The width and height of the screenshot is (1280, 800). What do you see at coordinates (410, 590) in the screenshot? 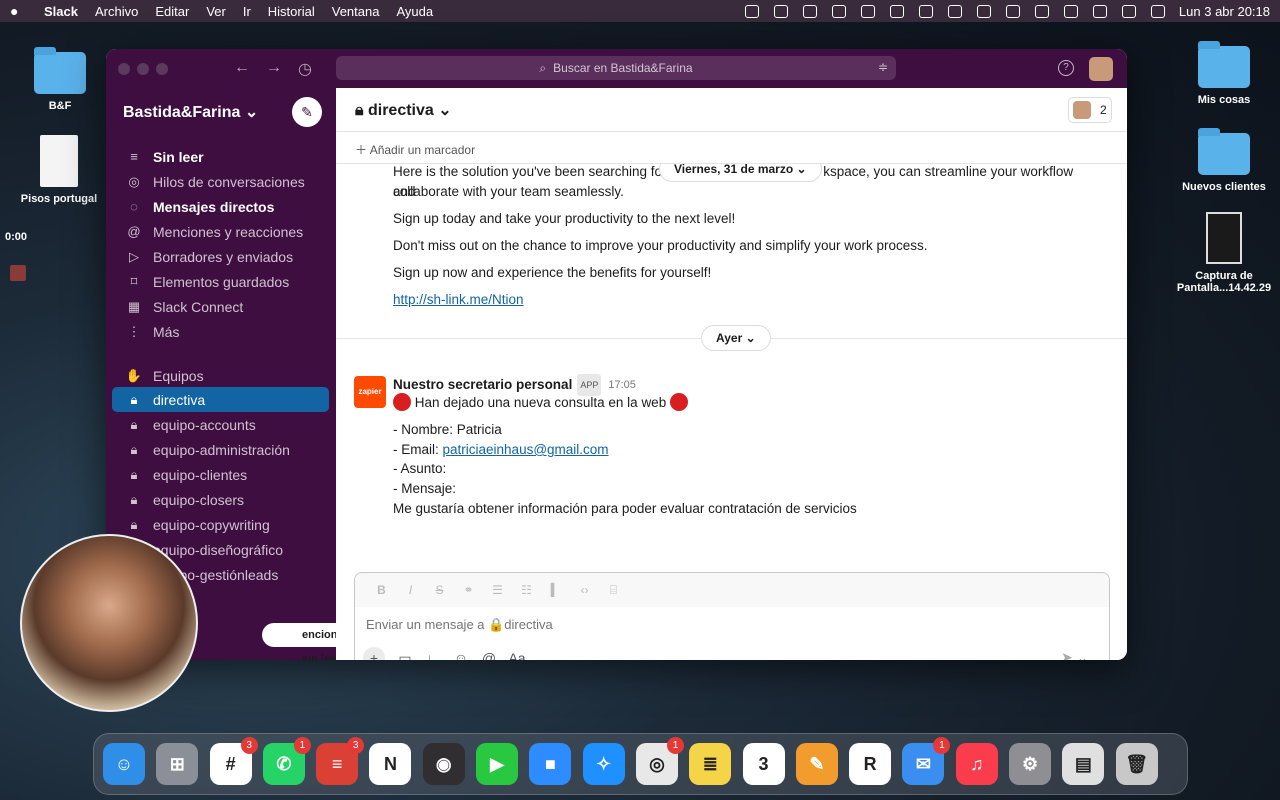
I see `italic-icon: I` at bounding box center [410, 590].